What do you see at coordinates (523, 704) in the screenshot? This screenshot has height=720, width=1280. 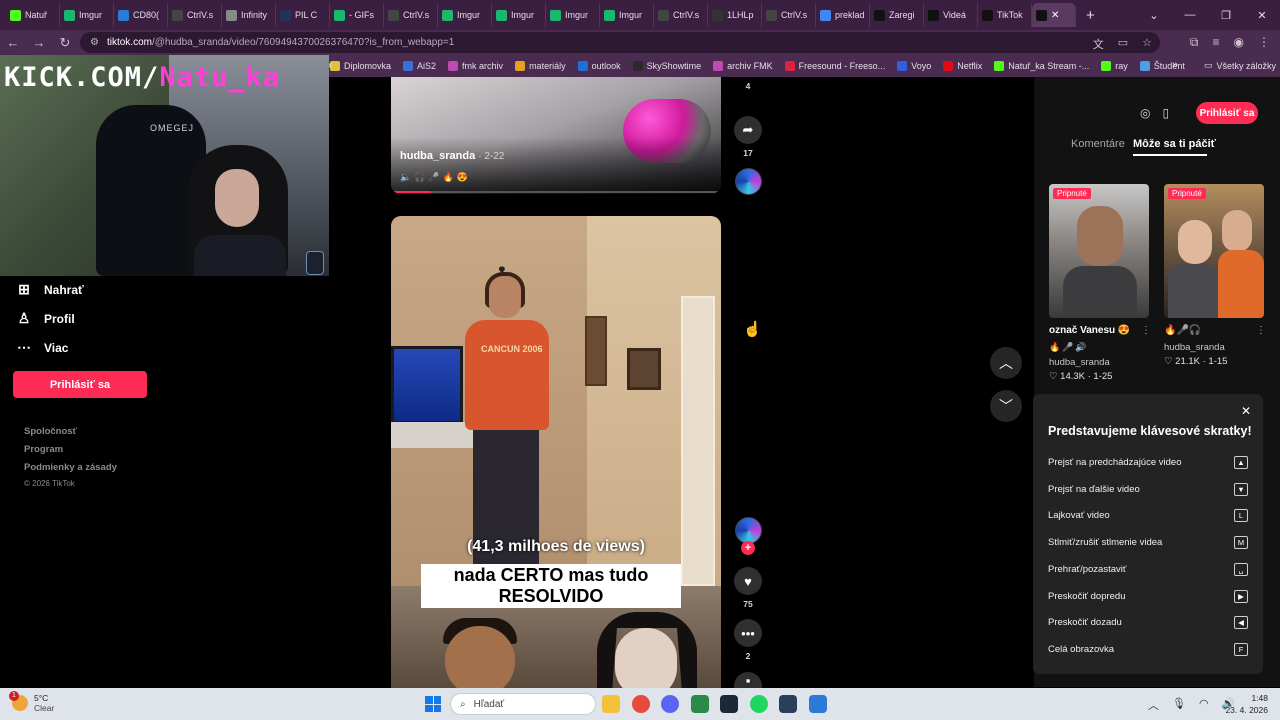 I see `taskbar-search: ⌕ Hľadať` at bounding box center [523, 704].